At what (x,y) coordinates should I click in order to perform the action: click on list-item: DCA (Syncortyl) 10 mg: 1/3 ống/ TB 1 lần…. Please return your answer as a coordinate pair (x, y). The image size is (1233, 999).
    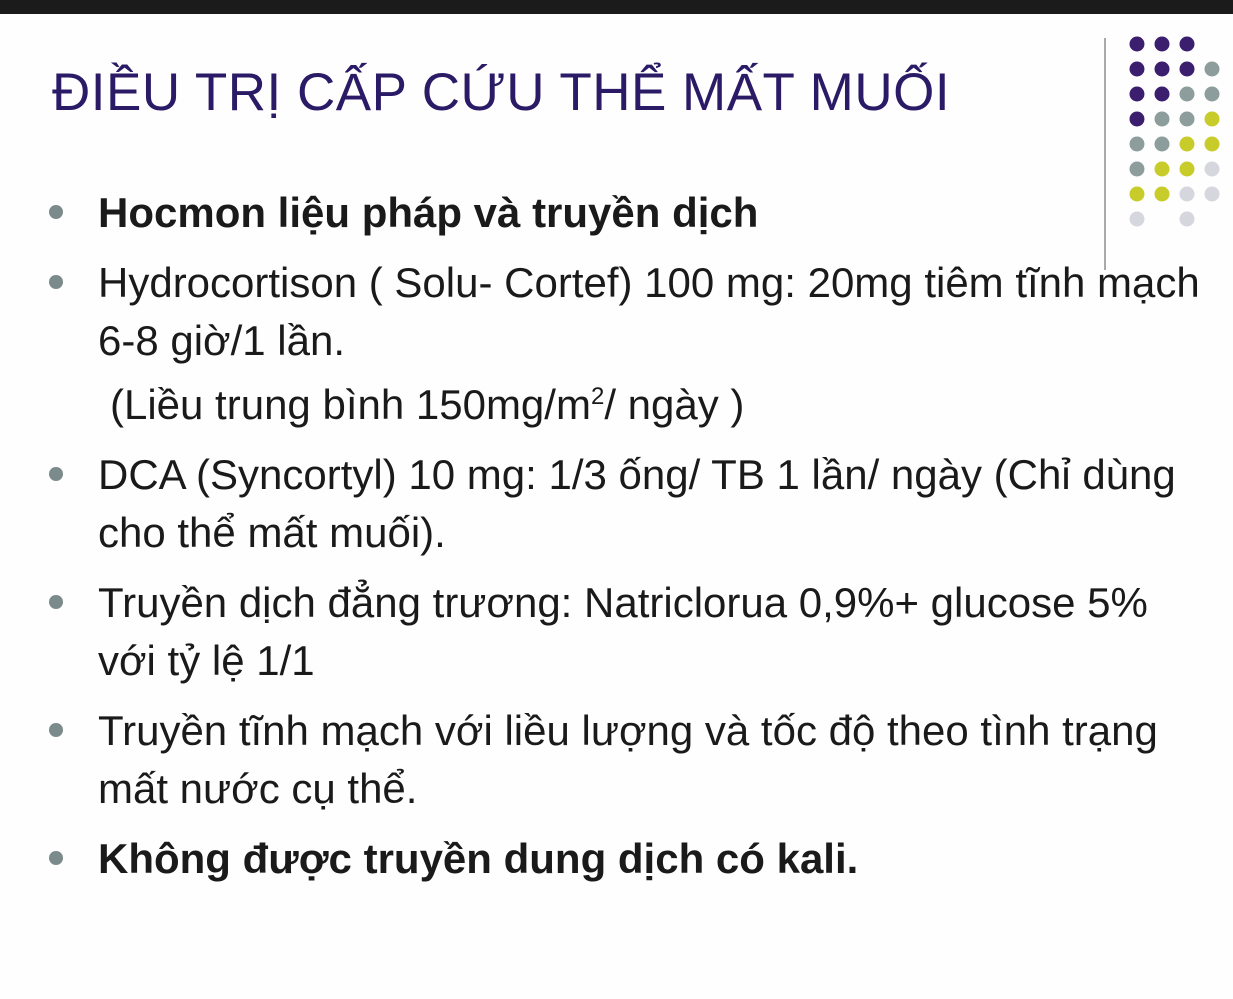
    Looking at the image, I should click on (631, 504).